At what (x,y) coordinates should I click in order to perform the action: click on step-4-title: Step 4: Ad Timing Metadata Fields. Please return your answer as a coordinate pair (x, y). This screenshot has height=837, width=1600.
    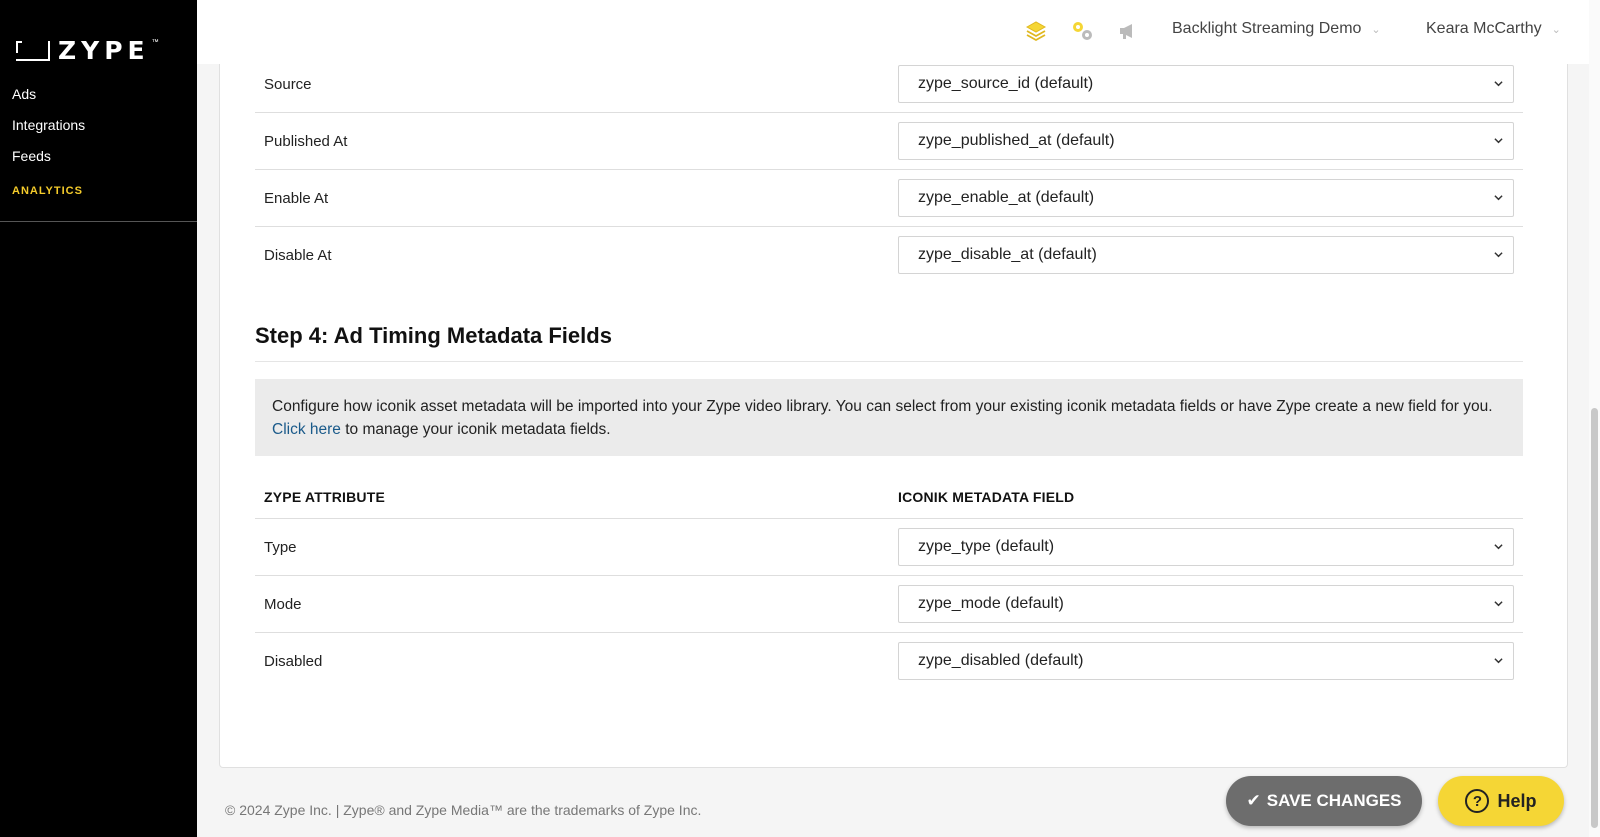
    Looking at the image, I should click on (433, 335).